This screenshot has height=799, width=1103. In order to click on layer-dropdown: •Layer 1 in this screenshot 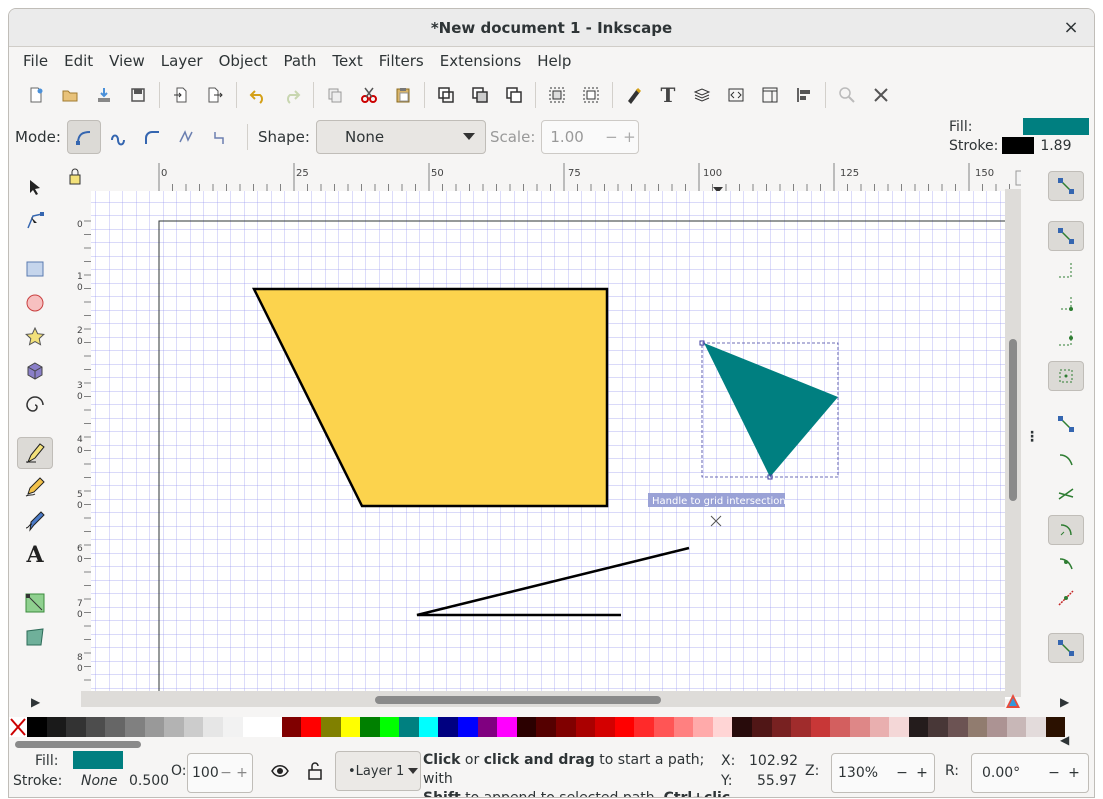, I will do `click(378, 771)`.